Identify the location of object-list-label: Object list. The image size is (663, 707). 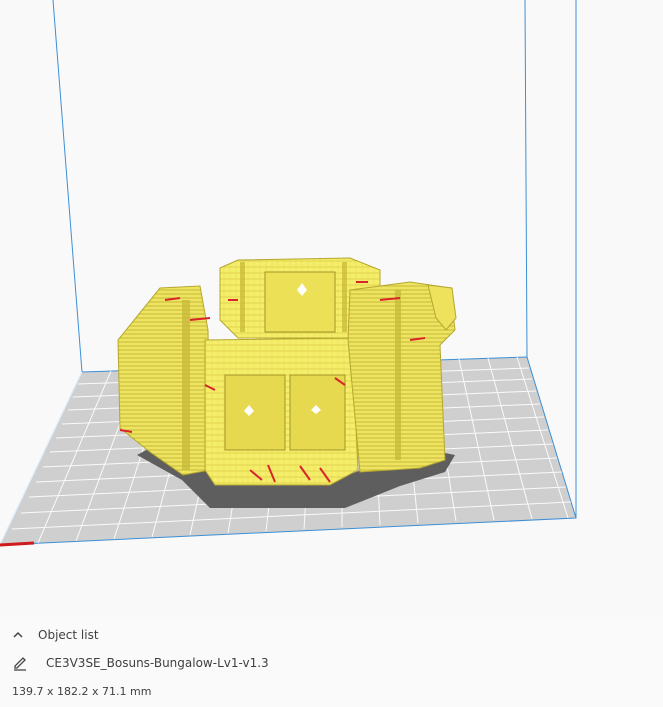
(68, 635).